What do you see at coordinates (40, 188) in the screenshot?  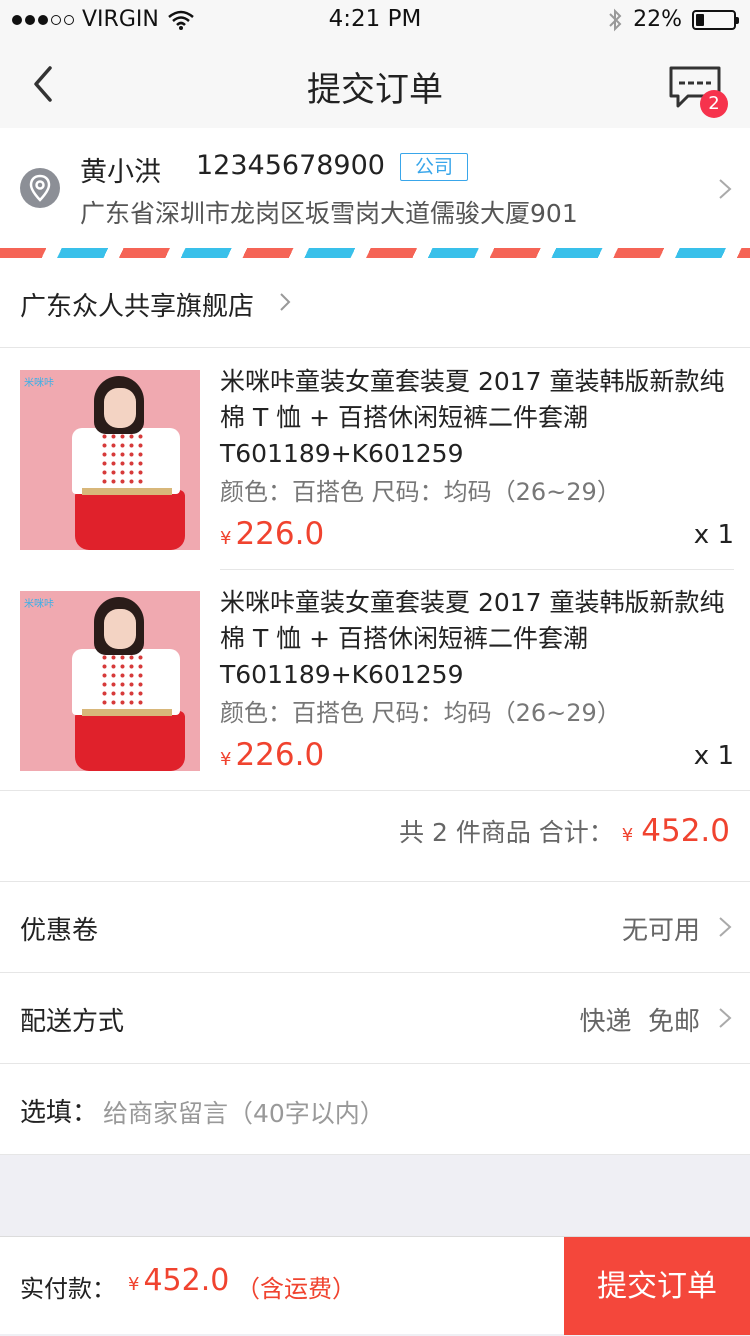 I see `location-pin-icon` at bounding box center [40, 188].